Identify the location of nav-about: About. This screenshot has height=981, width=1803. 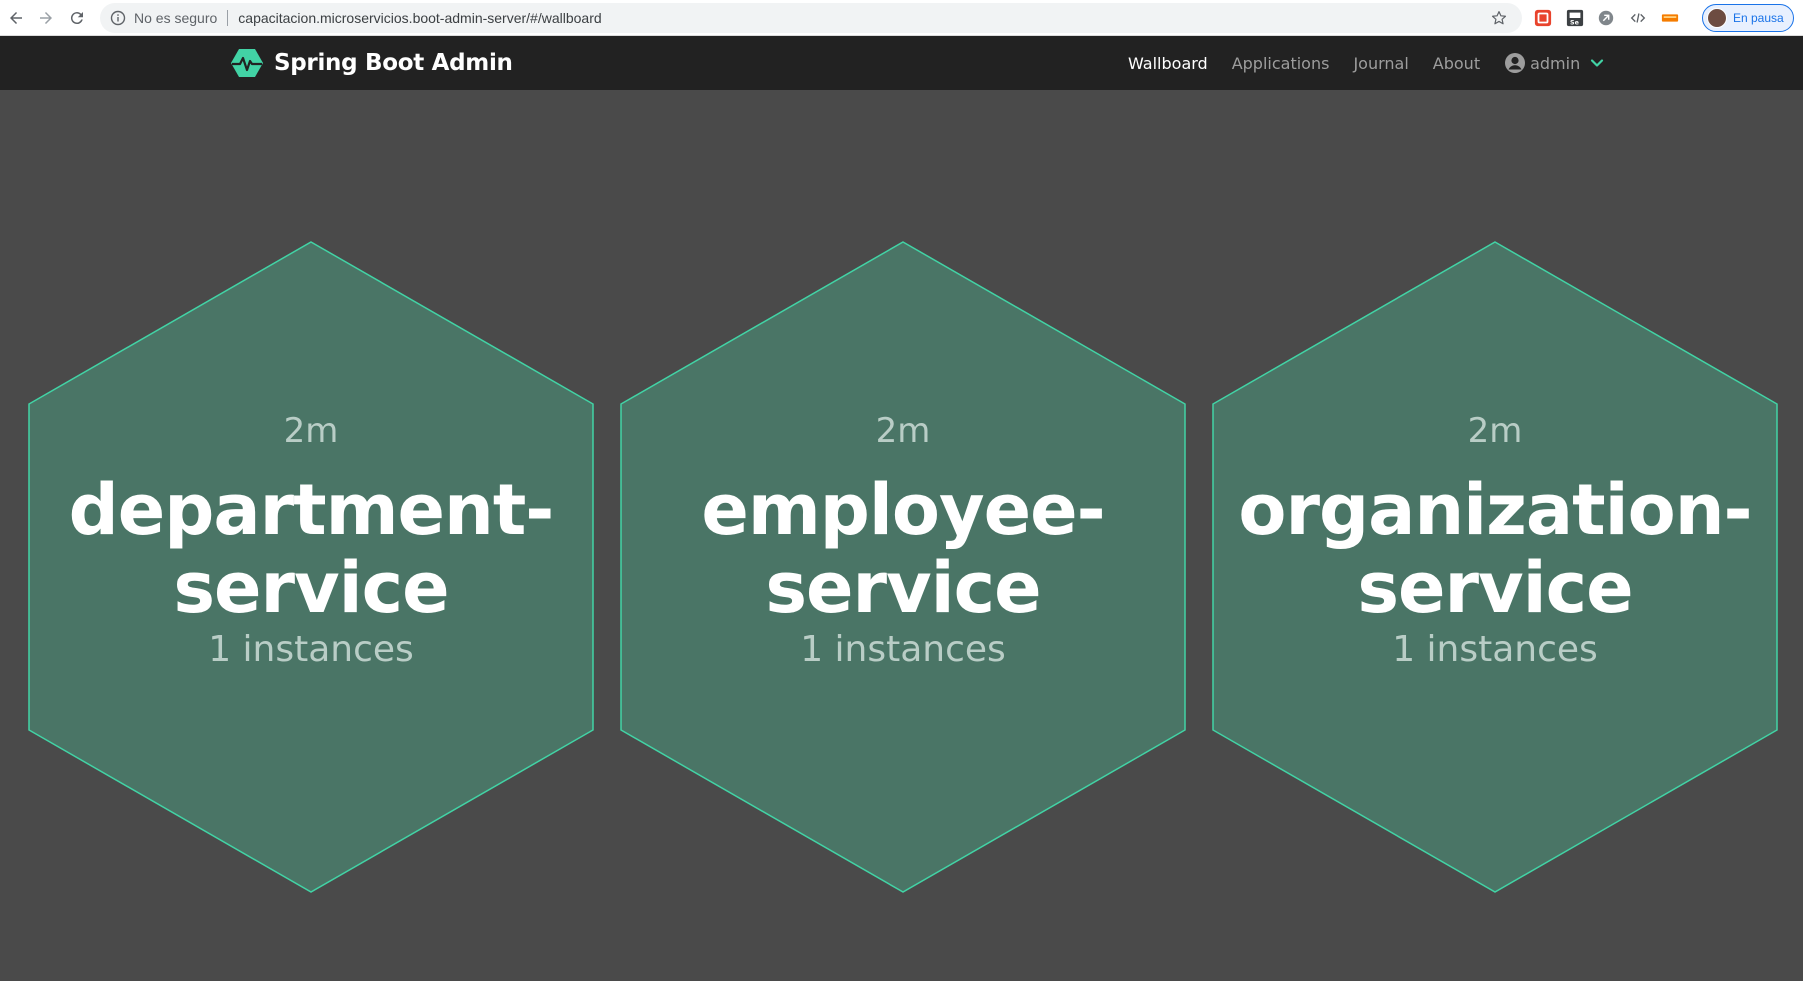
(1456, 63).